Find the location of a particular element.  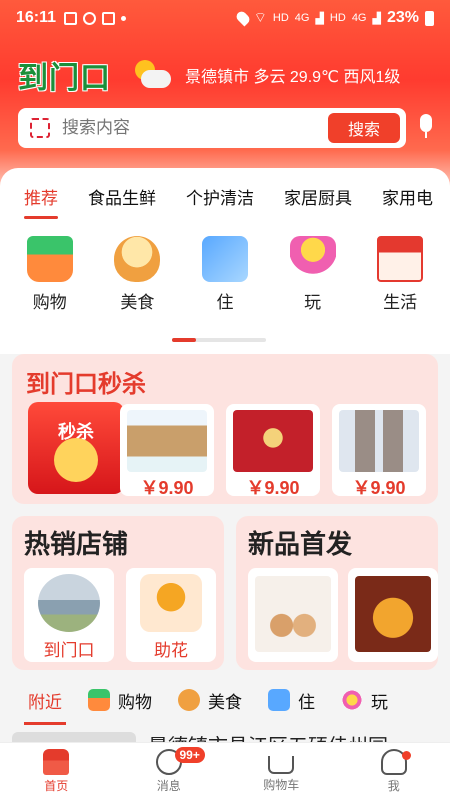

nav-label: 首页 is located at coordinates (56, 786).